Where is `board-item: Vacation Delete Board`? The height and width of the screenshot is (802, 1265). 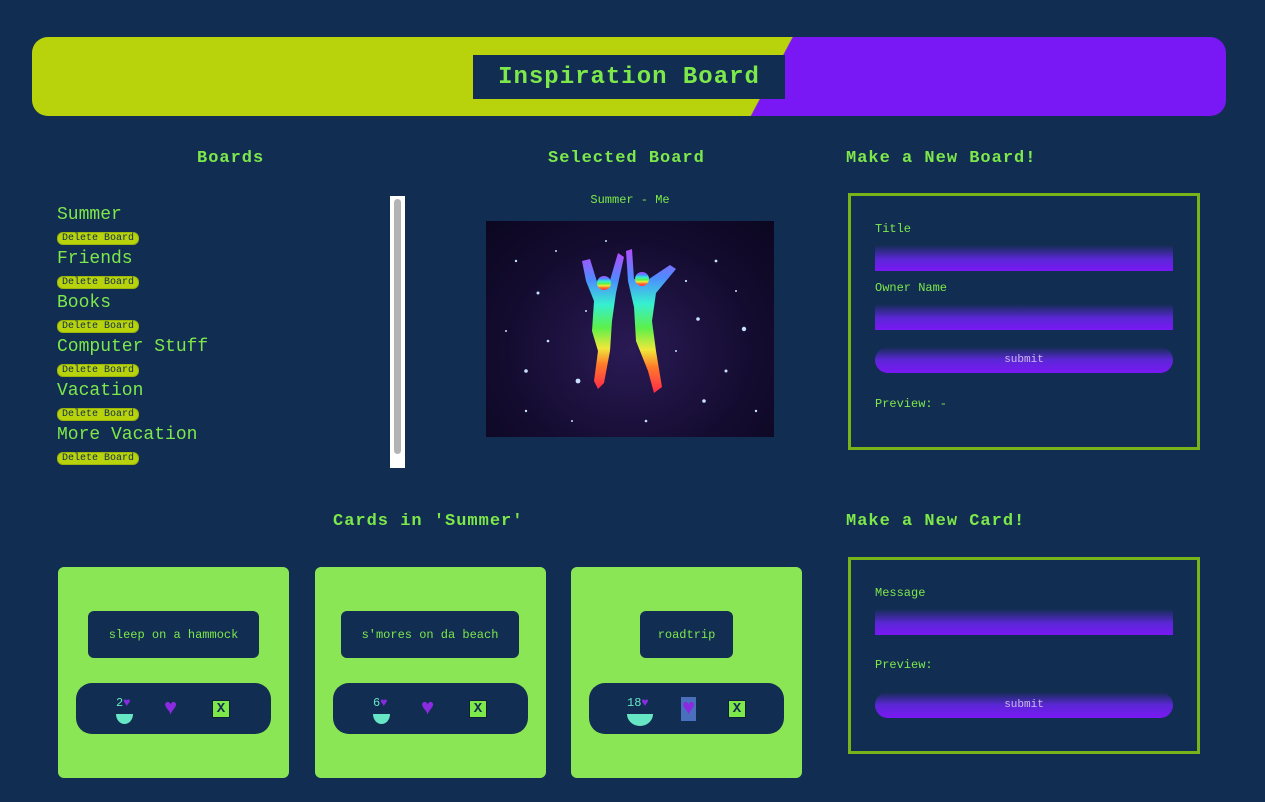 board-item: Vacation Delete Board is located at coordinates (222, 401).